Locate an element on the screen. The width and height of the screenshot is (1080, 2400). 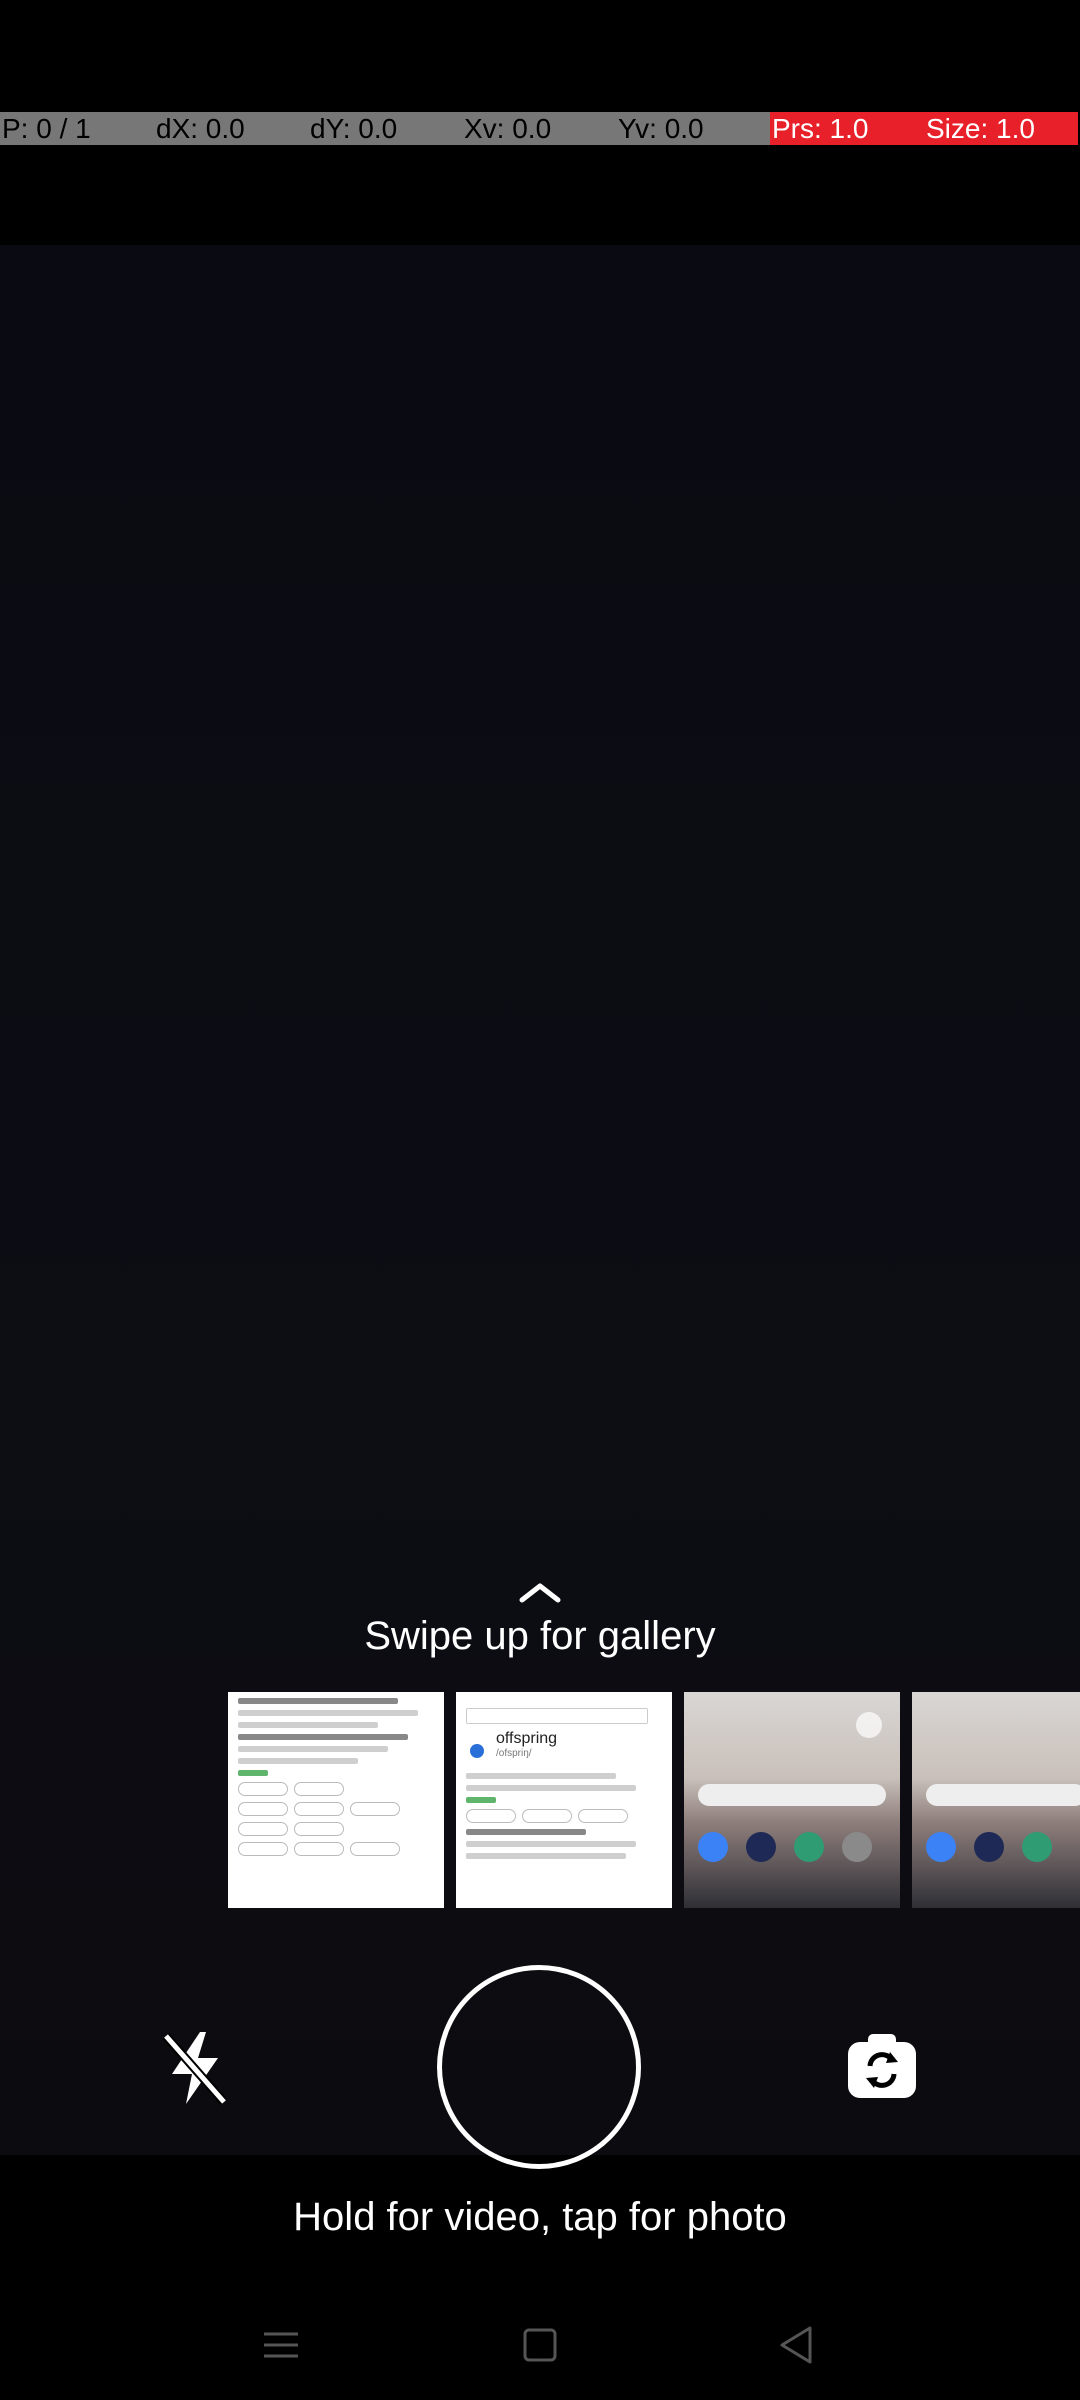
camera-flip-icon is located at coordinates (882, 2066).